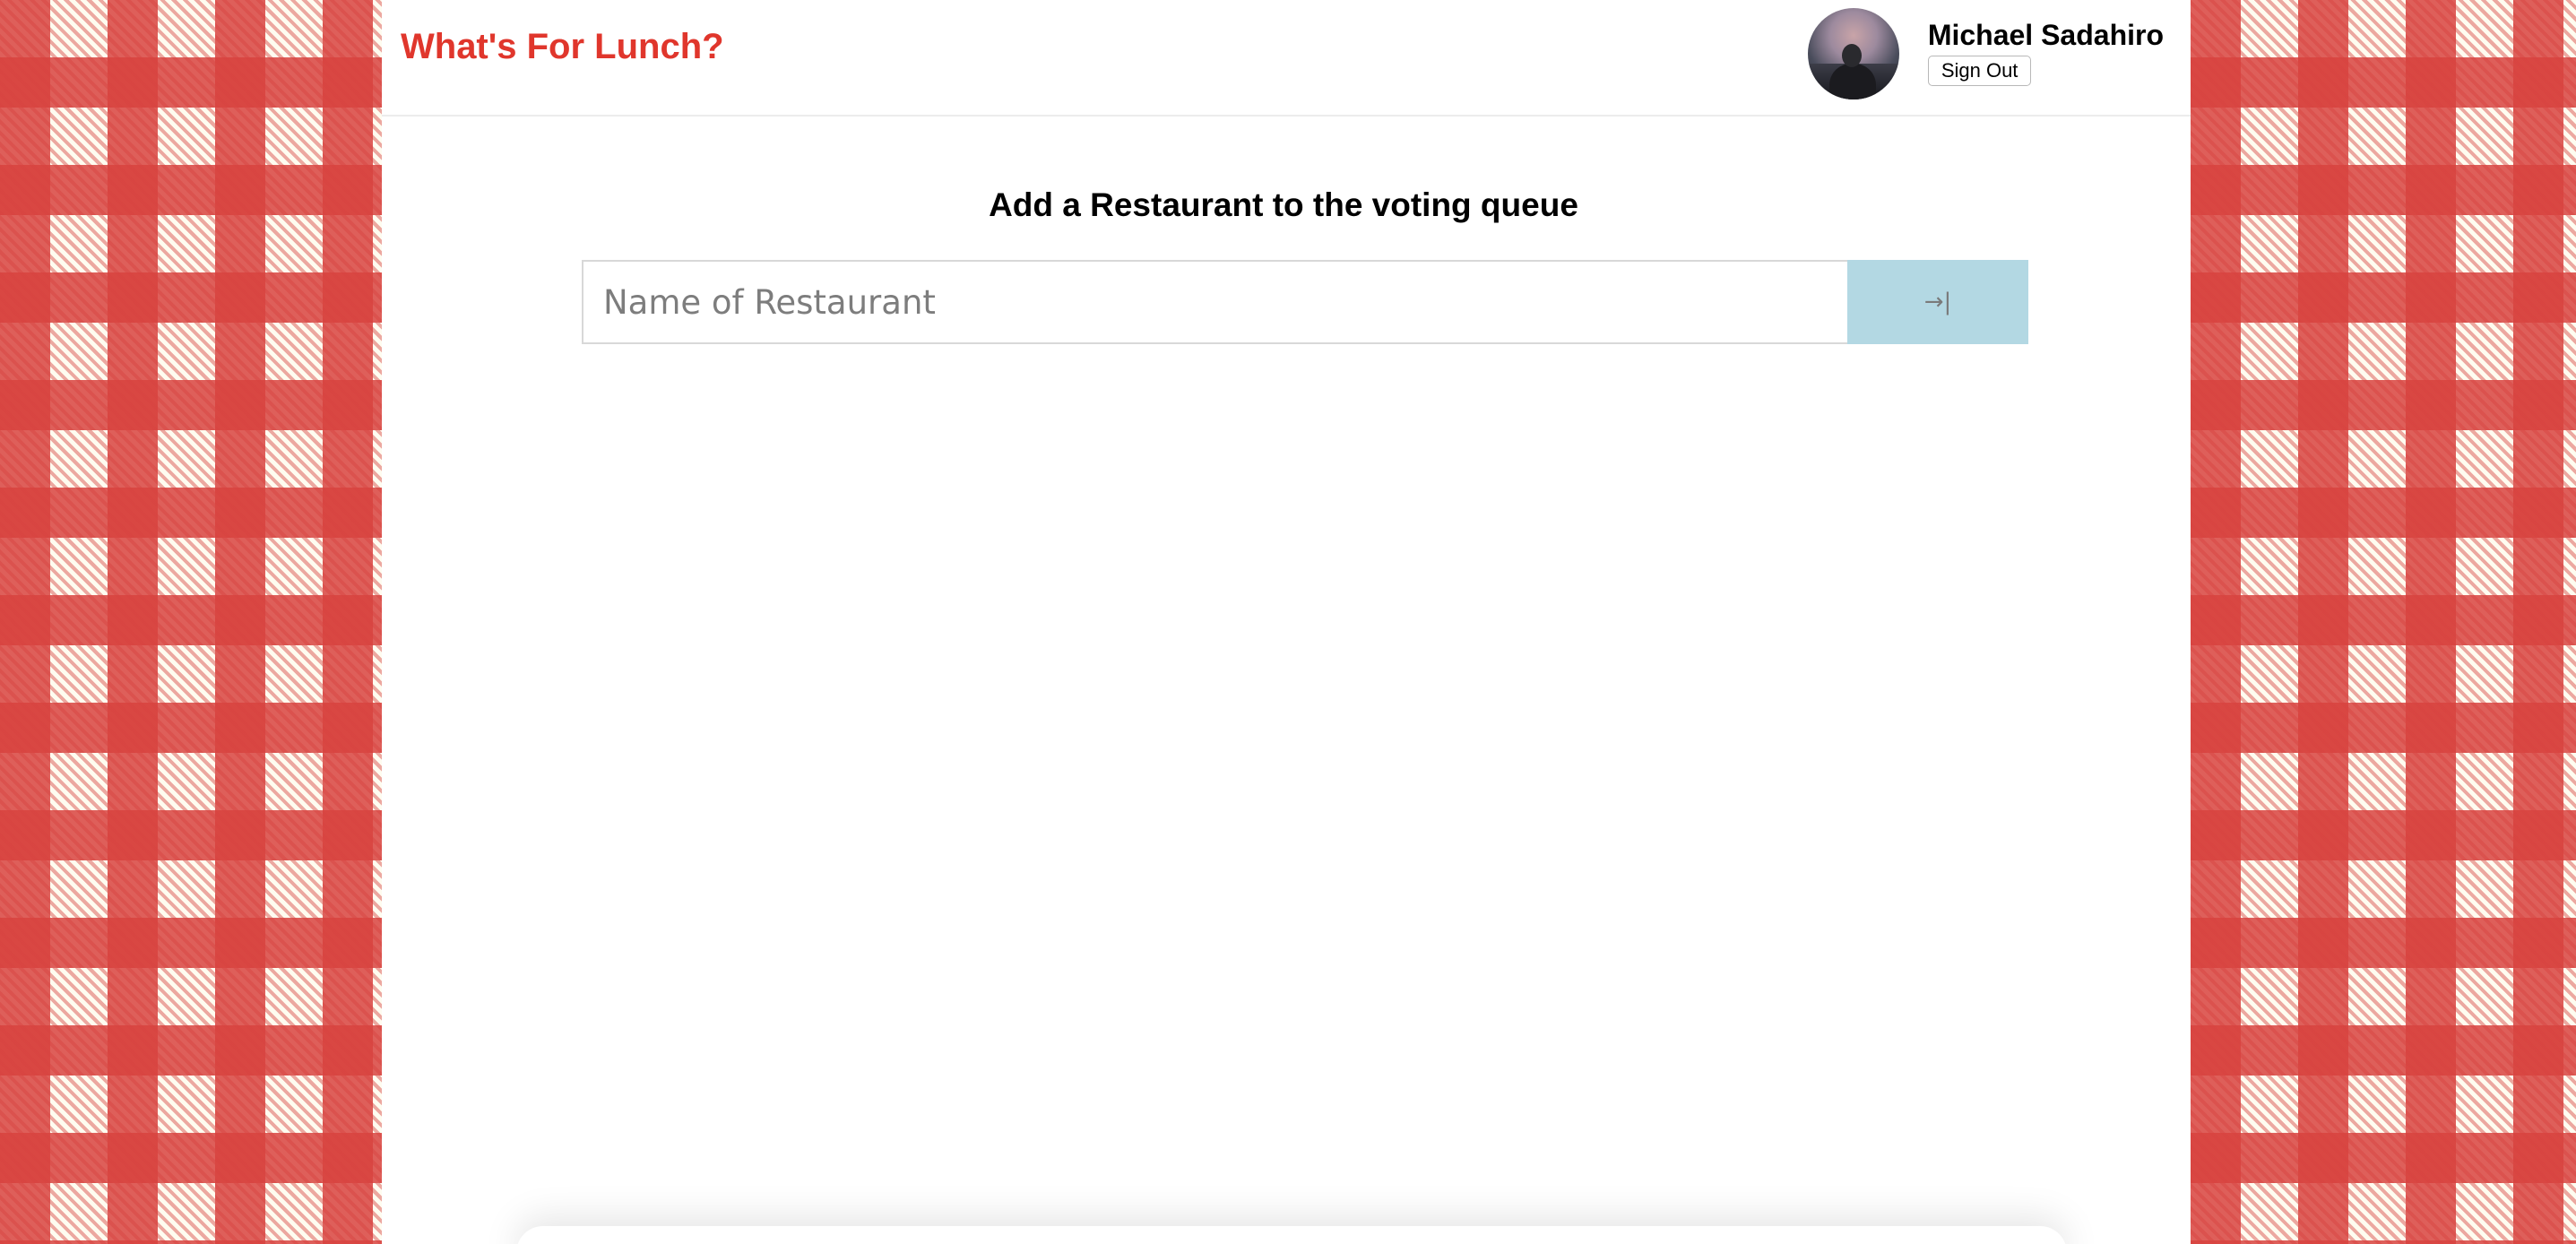 Image resolution: width=2576 pixels, height=1244 pixels. Describe the element at coordinates (2045, 35) in the screenshot. I see `user-name: Michael Sadahiro` at that location.